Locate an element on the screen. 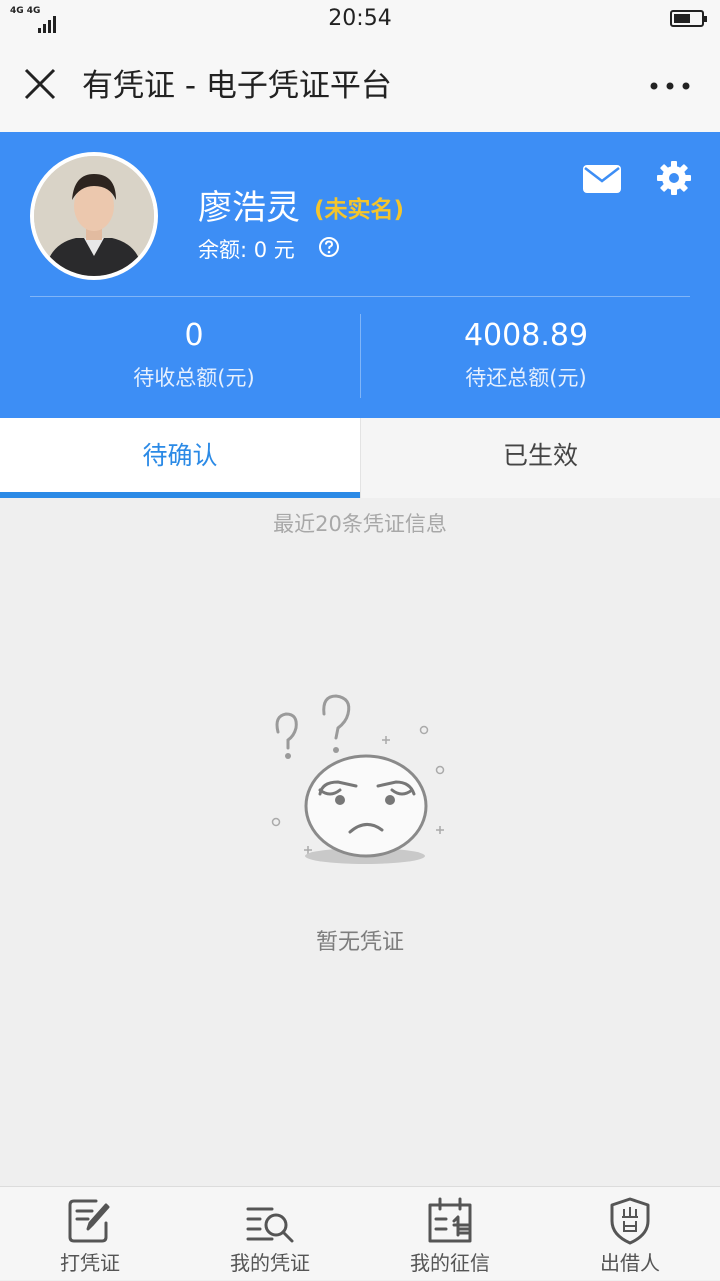  clock: 20:54 is located at coordinates (360, 18).